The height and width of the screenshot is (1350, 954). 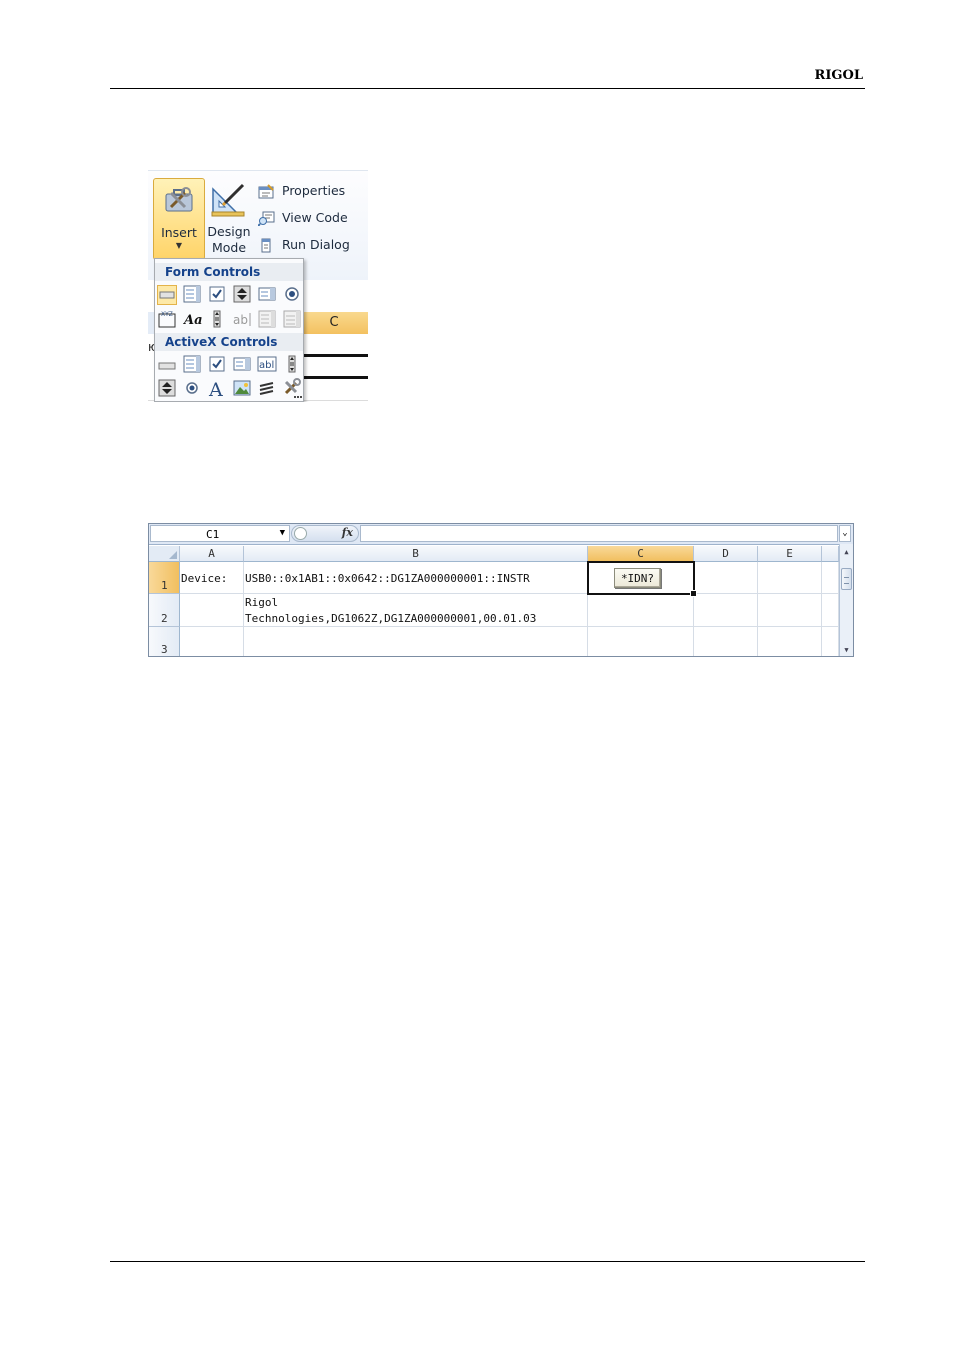 I want to click on activex-option-button-icon, so click(x=192, y=388).